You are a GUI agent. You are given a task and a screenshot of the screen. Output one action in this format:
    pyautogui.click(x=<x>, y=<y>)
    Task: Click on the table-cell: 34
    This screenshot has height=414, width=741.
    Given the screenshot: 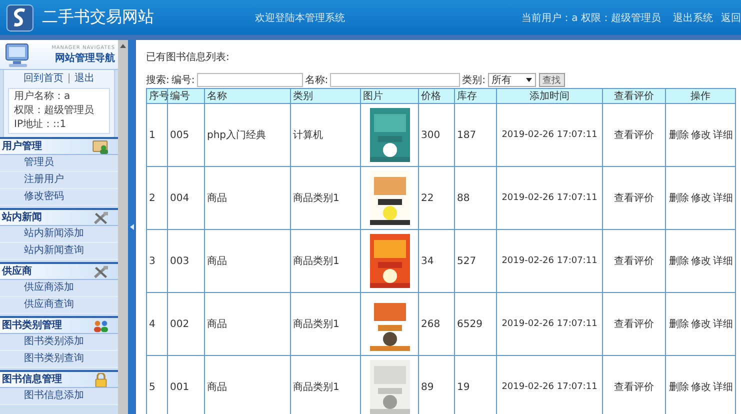 What is the action you would take?
    pyautogui.click(x=436, y=261)
    